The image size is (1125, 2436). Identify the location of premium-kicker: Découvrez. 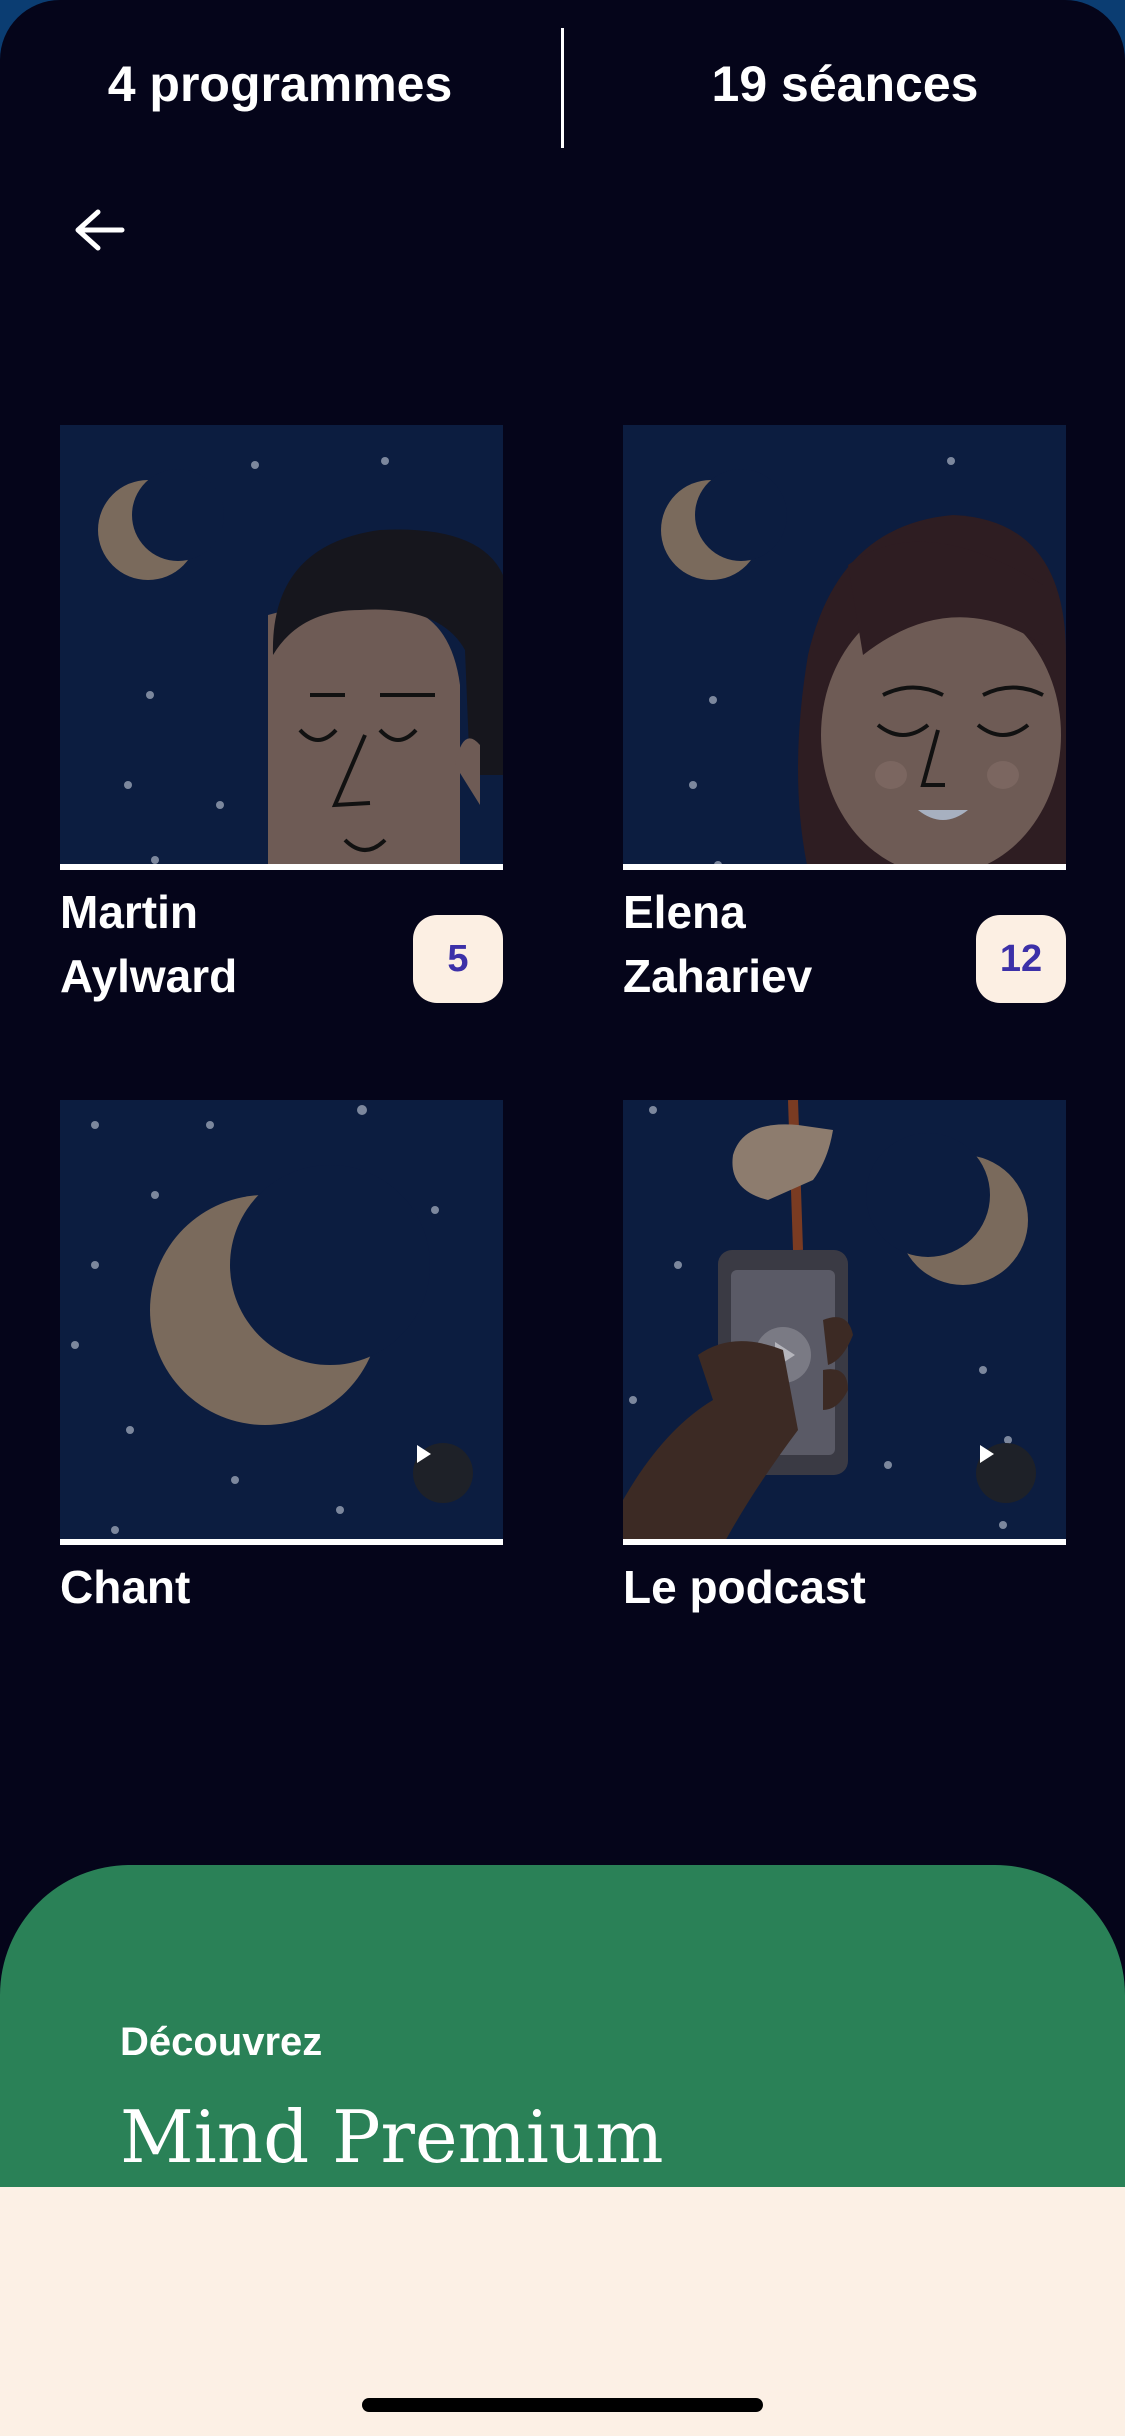
(221, 2042).